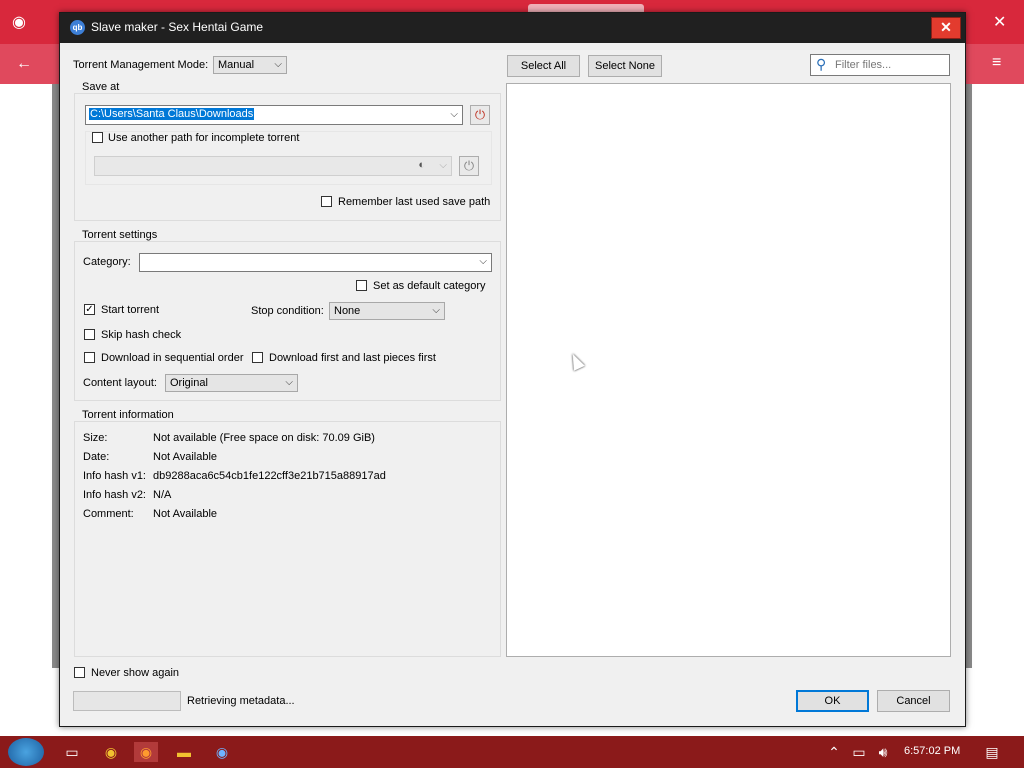  I want to click on never-show-label: Never show again, so click(135, 673).